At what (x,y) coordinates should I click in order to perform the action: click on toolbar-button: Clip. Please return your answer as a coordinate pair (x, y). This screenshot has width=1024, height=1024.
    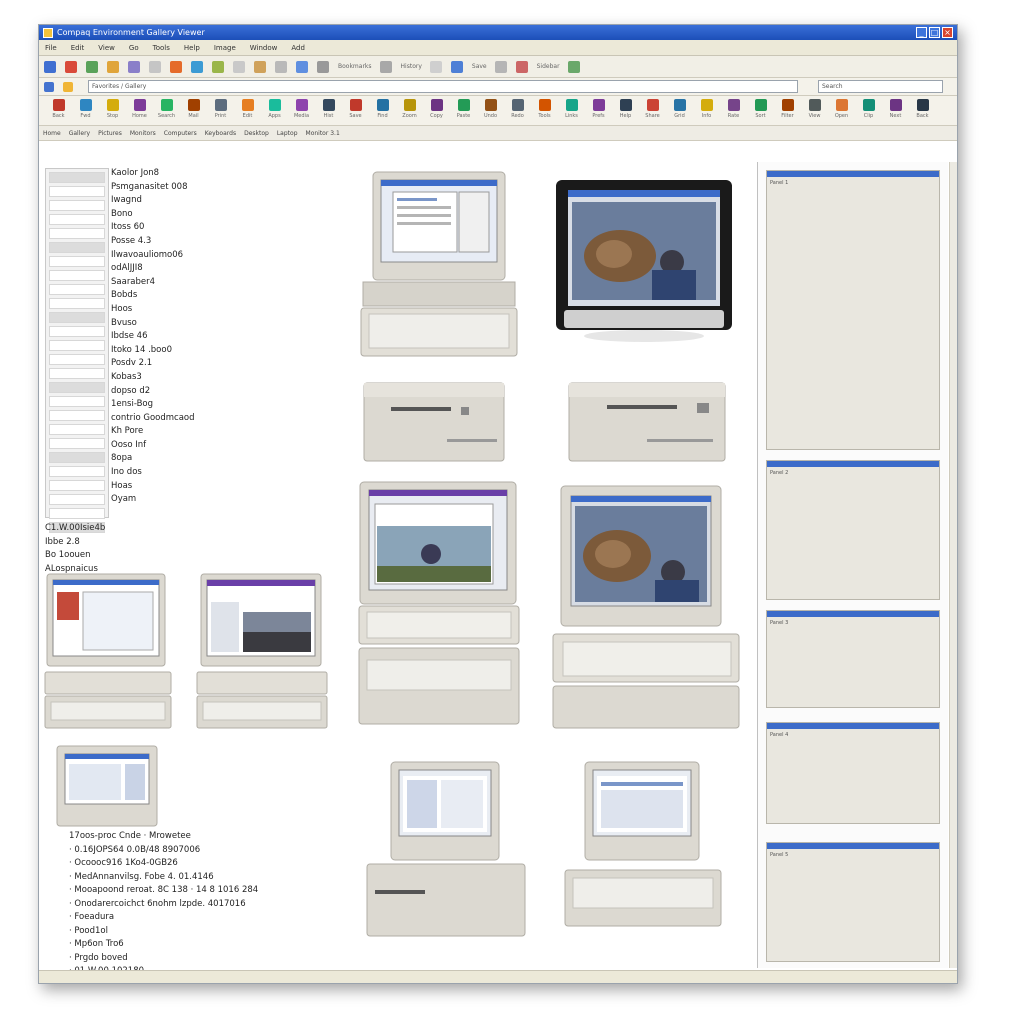
    Looking at the image, I should click on (868, 109).